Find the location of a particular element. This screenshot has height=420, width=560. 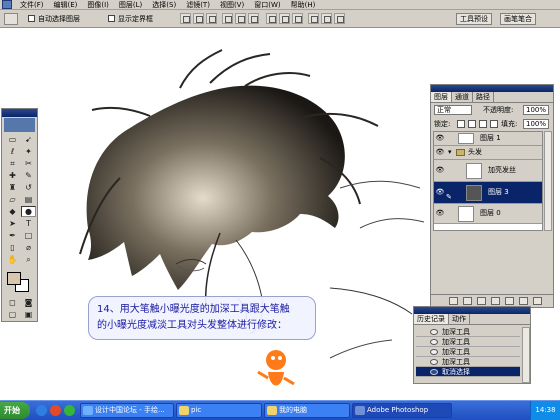

ie-browser-icon is located at coordinates (41, 410).